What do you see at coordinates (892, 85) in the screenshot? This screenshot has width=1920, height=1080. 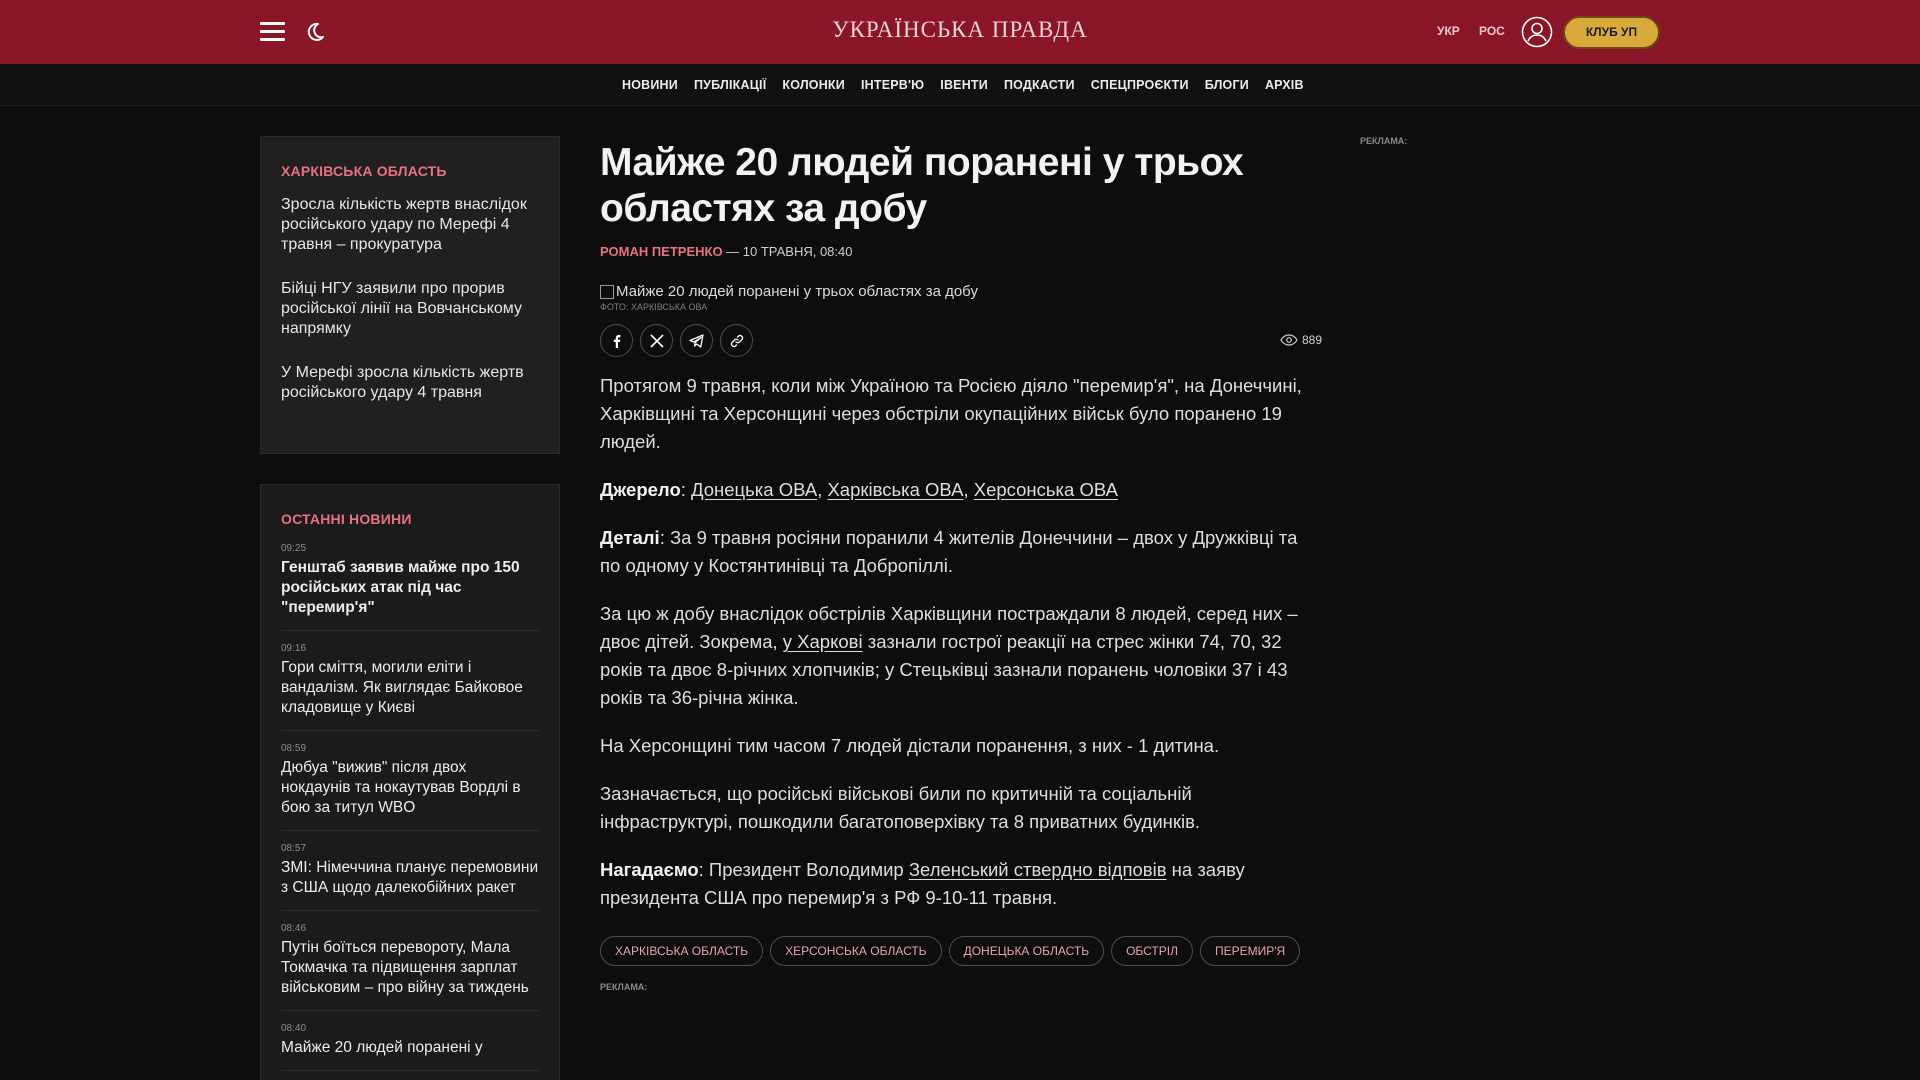 I see `nav-item-interviu: ІНТЕРВ'Ю` at bounding box center [892, 85].